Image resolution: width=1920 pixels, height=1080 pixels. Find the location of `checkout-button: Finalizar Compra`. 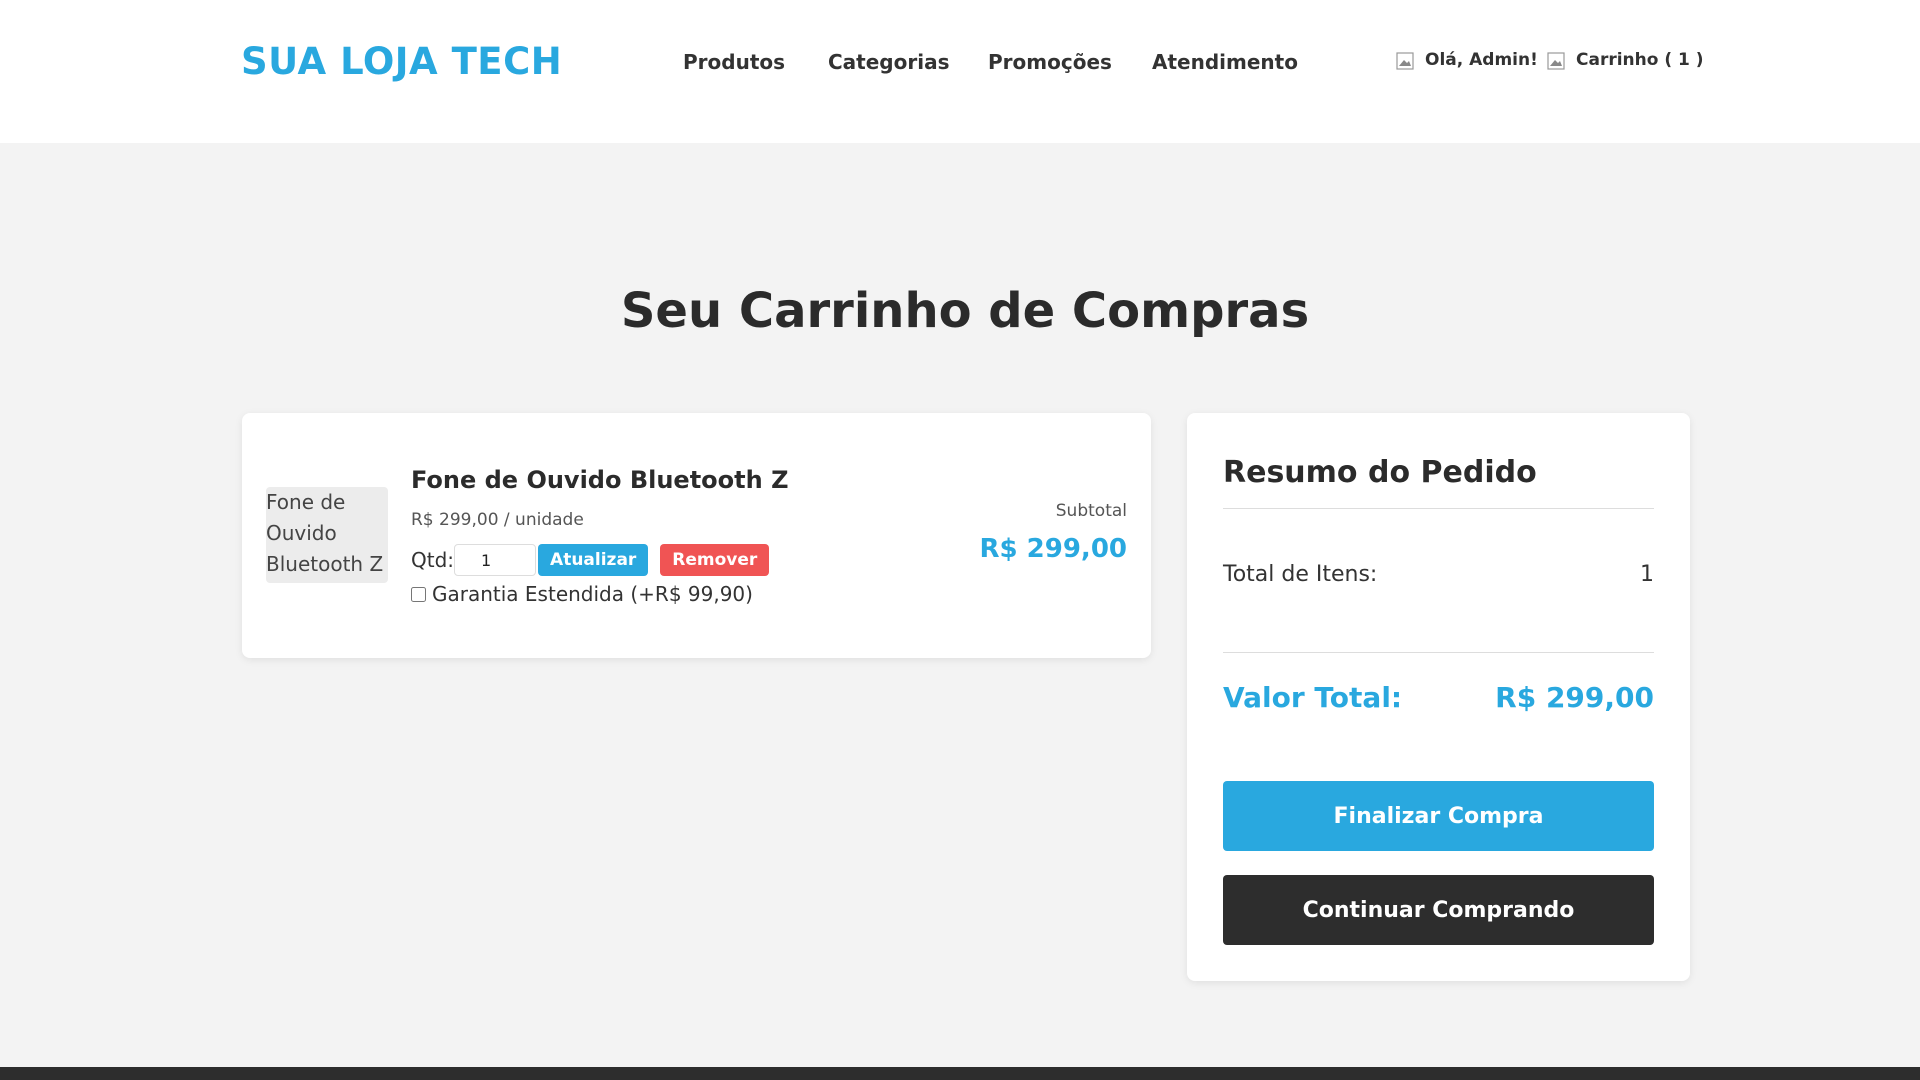

checkout-button: Finalizar Compra is located at coordinates (1438, 816).